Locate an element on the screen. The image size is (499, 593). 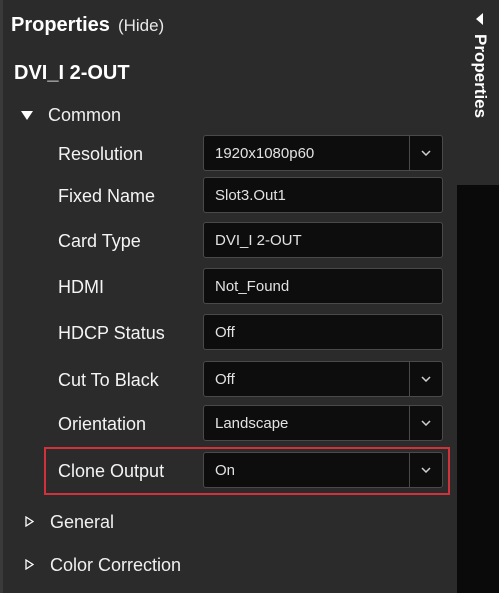
section-common-toggle: Common is located at coordinates (70, 115).